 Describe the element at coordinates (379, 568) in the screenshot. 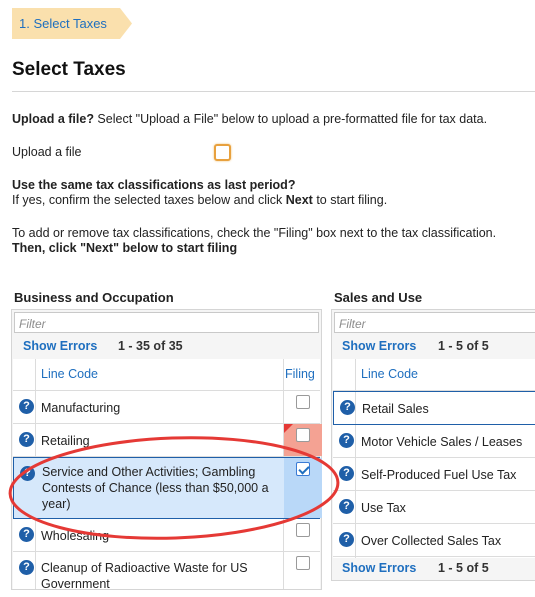

I see `su-footer-show-errors-link: Show Errors` at that location.